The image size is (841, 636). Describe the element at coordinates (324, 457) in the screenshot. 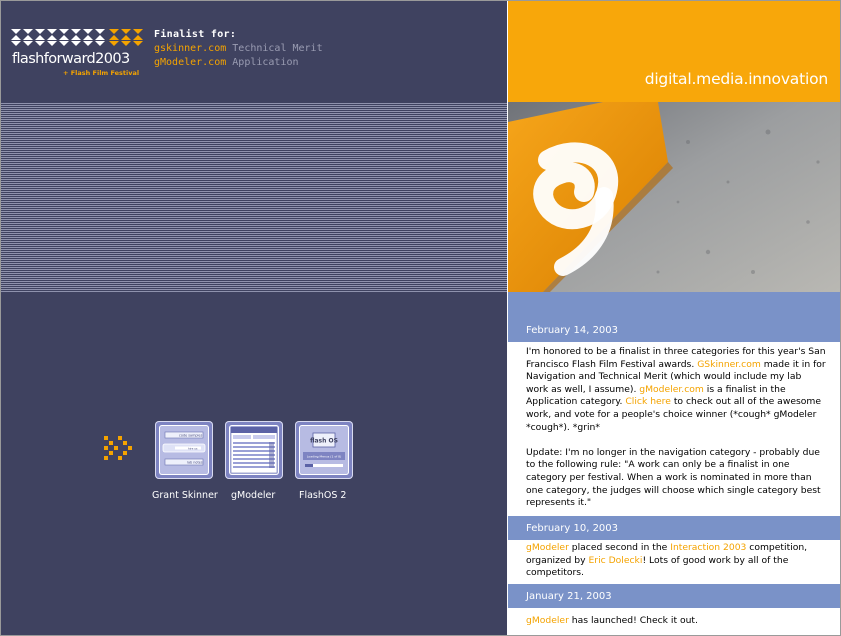

I see `thumb-loading-status: Loading Menus (1 of 8)` at that location.